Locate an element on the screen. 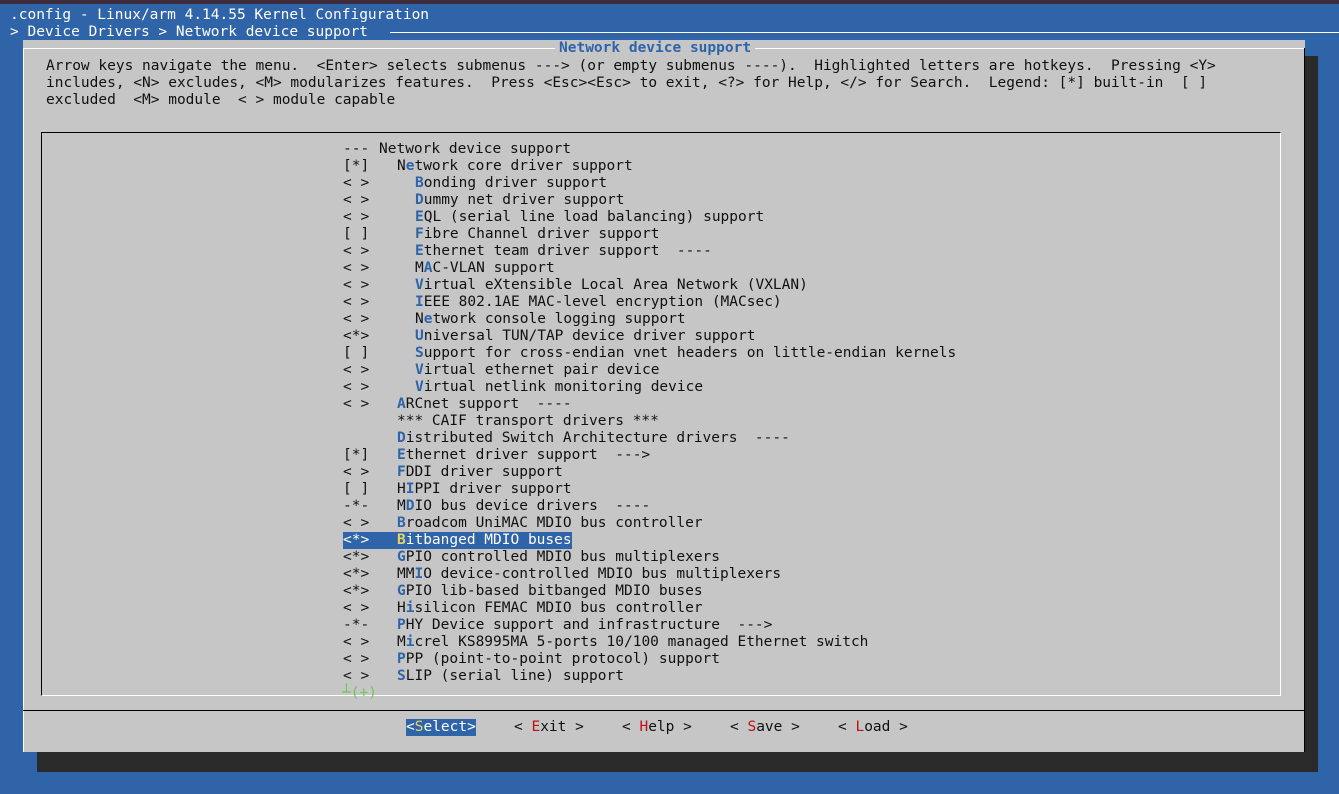  menu-item: [ ] HIPPI driver support is located at coordinates (457, 489).